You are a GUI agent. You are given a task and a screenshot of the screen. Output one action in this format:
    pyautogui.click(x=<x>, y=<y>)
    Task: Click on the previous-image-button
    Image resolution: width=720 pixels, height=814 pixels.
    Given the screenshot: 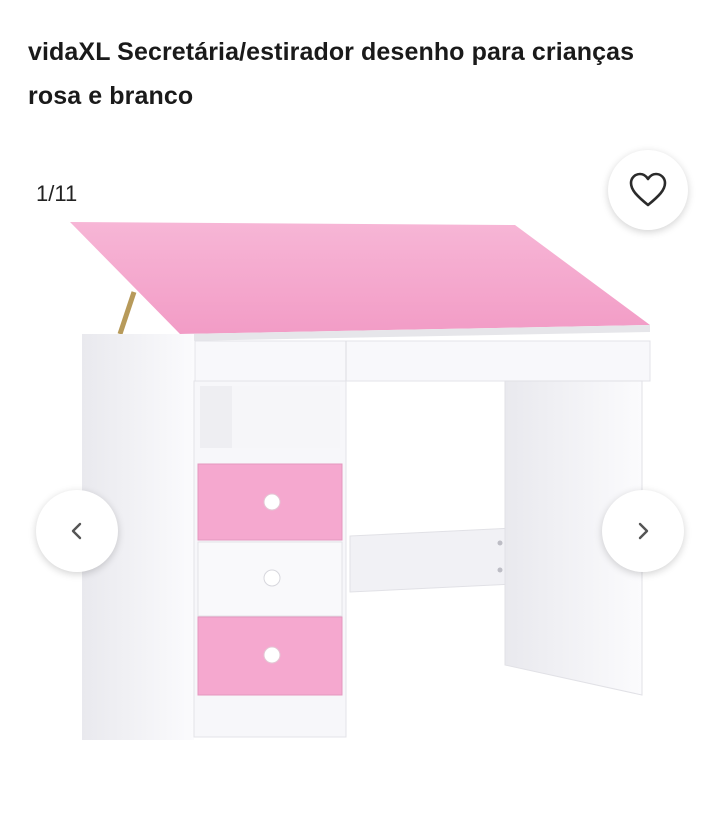 What is the action you would take?
    pyautogui.click(x=77, y=531)
    